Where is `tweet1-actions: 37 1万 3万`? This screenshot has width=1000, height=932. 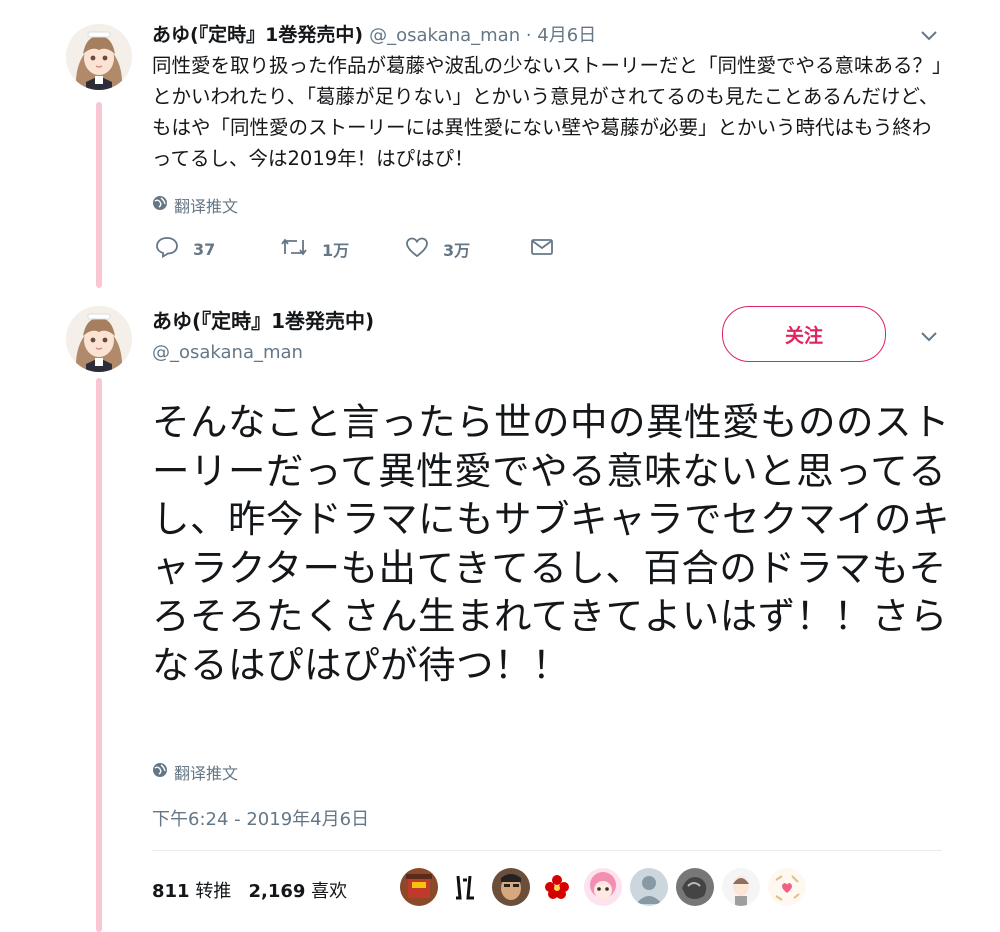 tweet1-actions: 37 1万 3万 is located at coordinates (405, 249).